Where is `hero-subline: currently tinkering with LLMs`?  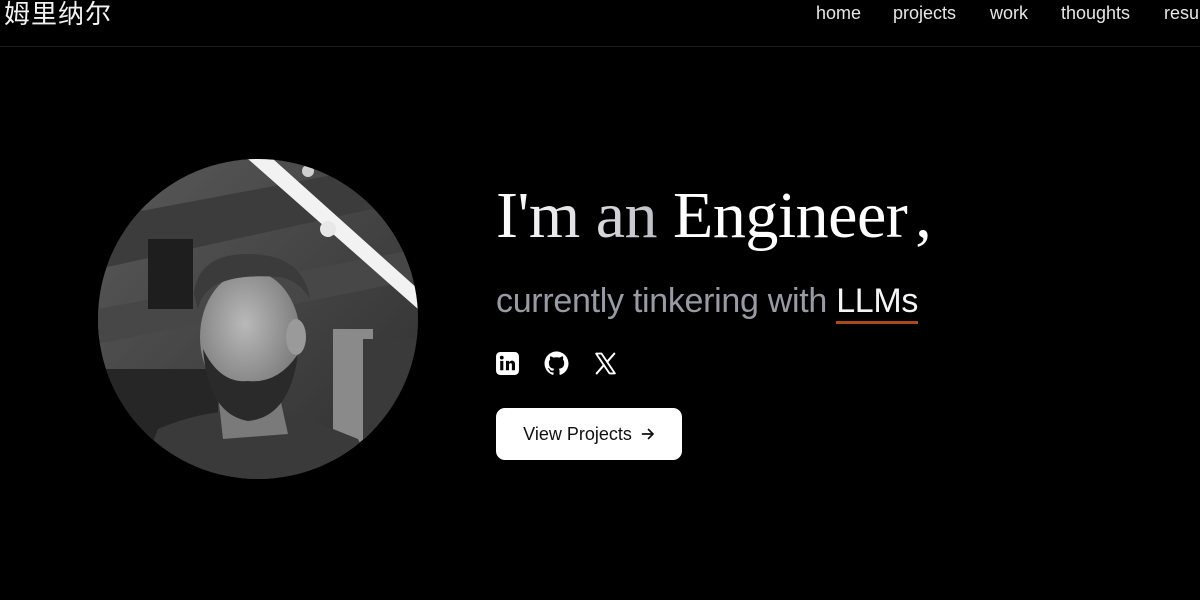 hero-subline: currently tinkering with LLMs is located at coordinates (707, 303).